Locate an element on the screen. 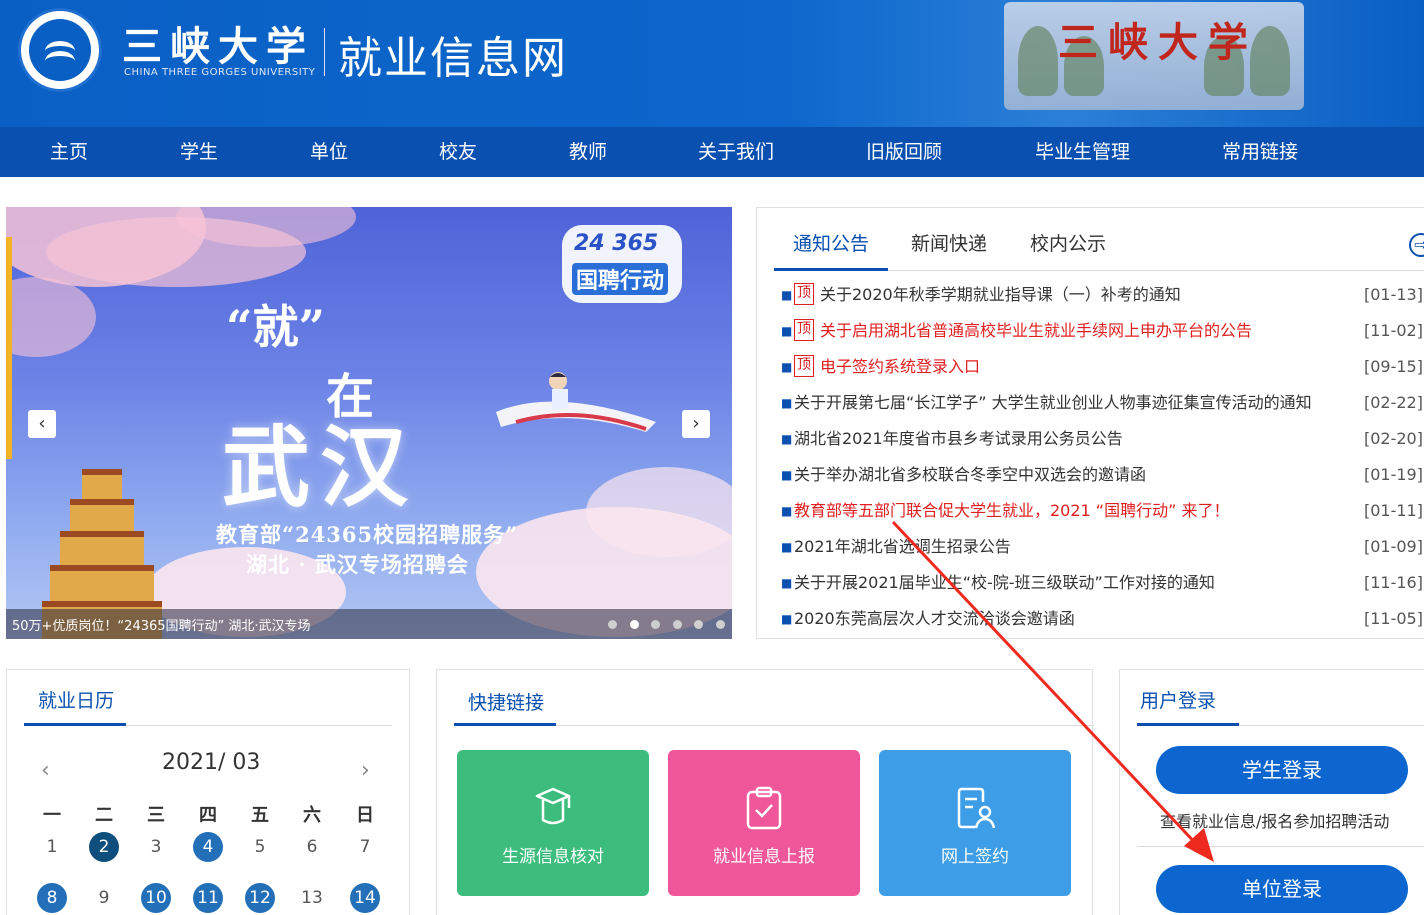 The image size is (1424, 915). quick-links-header: 快捷链接 is located at coordinates (774, 698).